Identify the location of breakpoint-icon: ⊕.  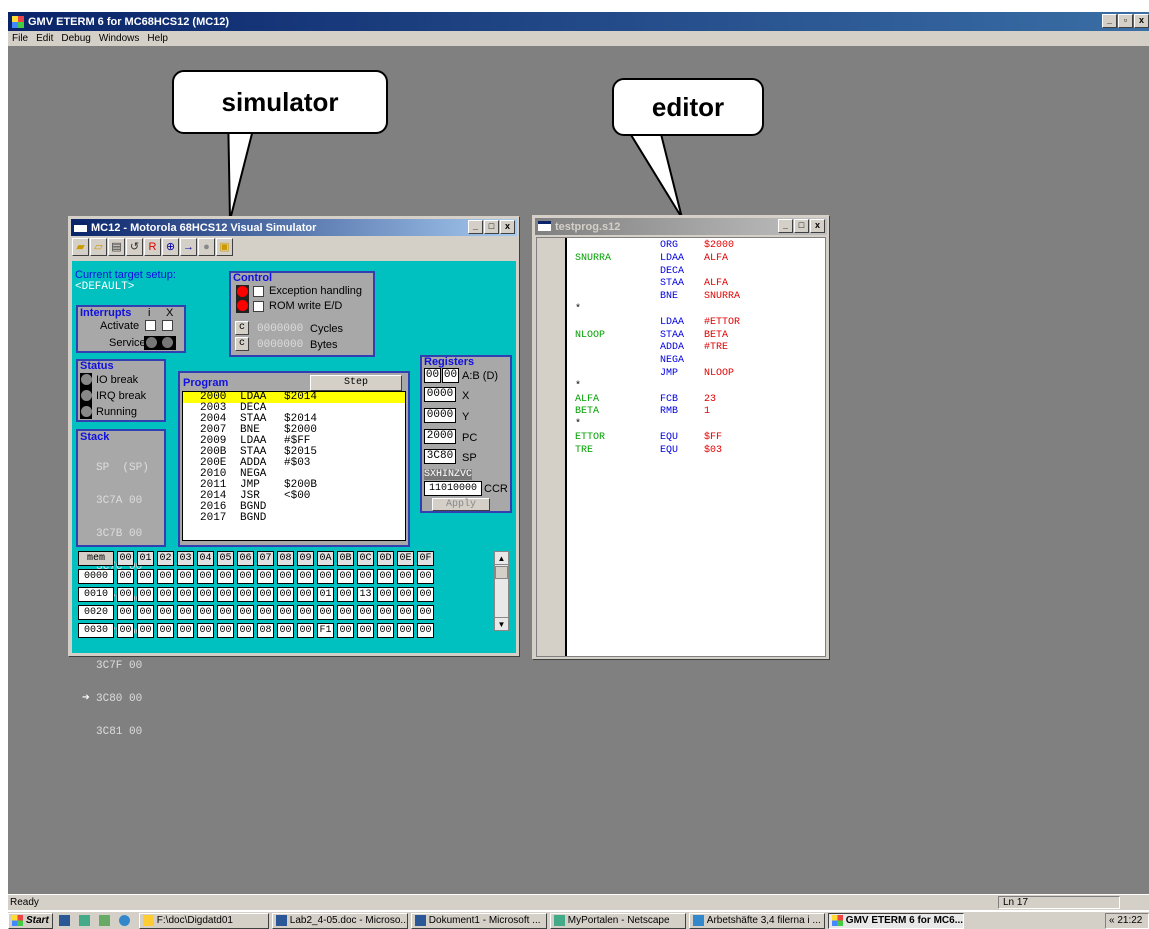
(170, 247).